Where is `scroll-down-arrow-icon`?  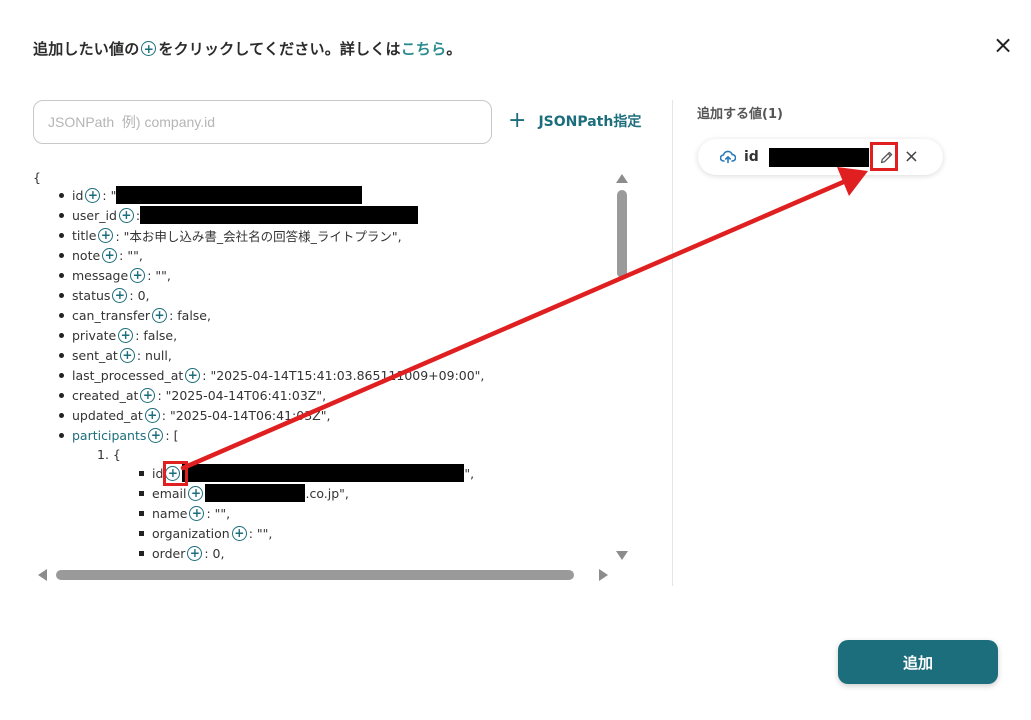 scroll-down-arrow-icon is located at coordinates (622, 555).